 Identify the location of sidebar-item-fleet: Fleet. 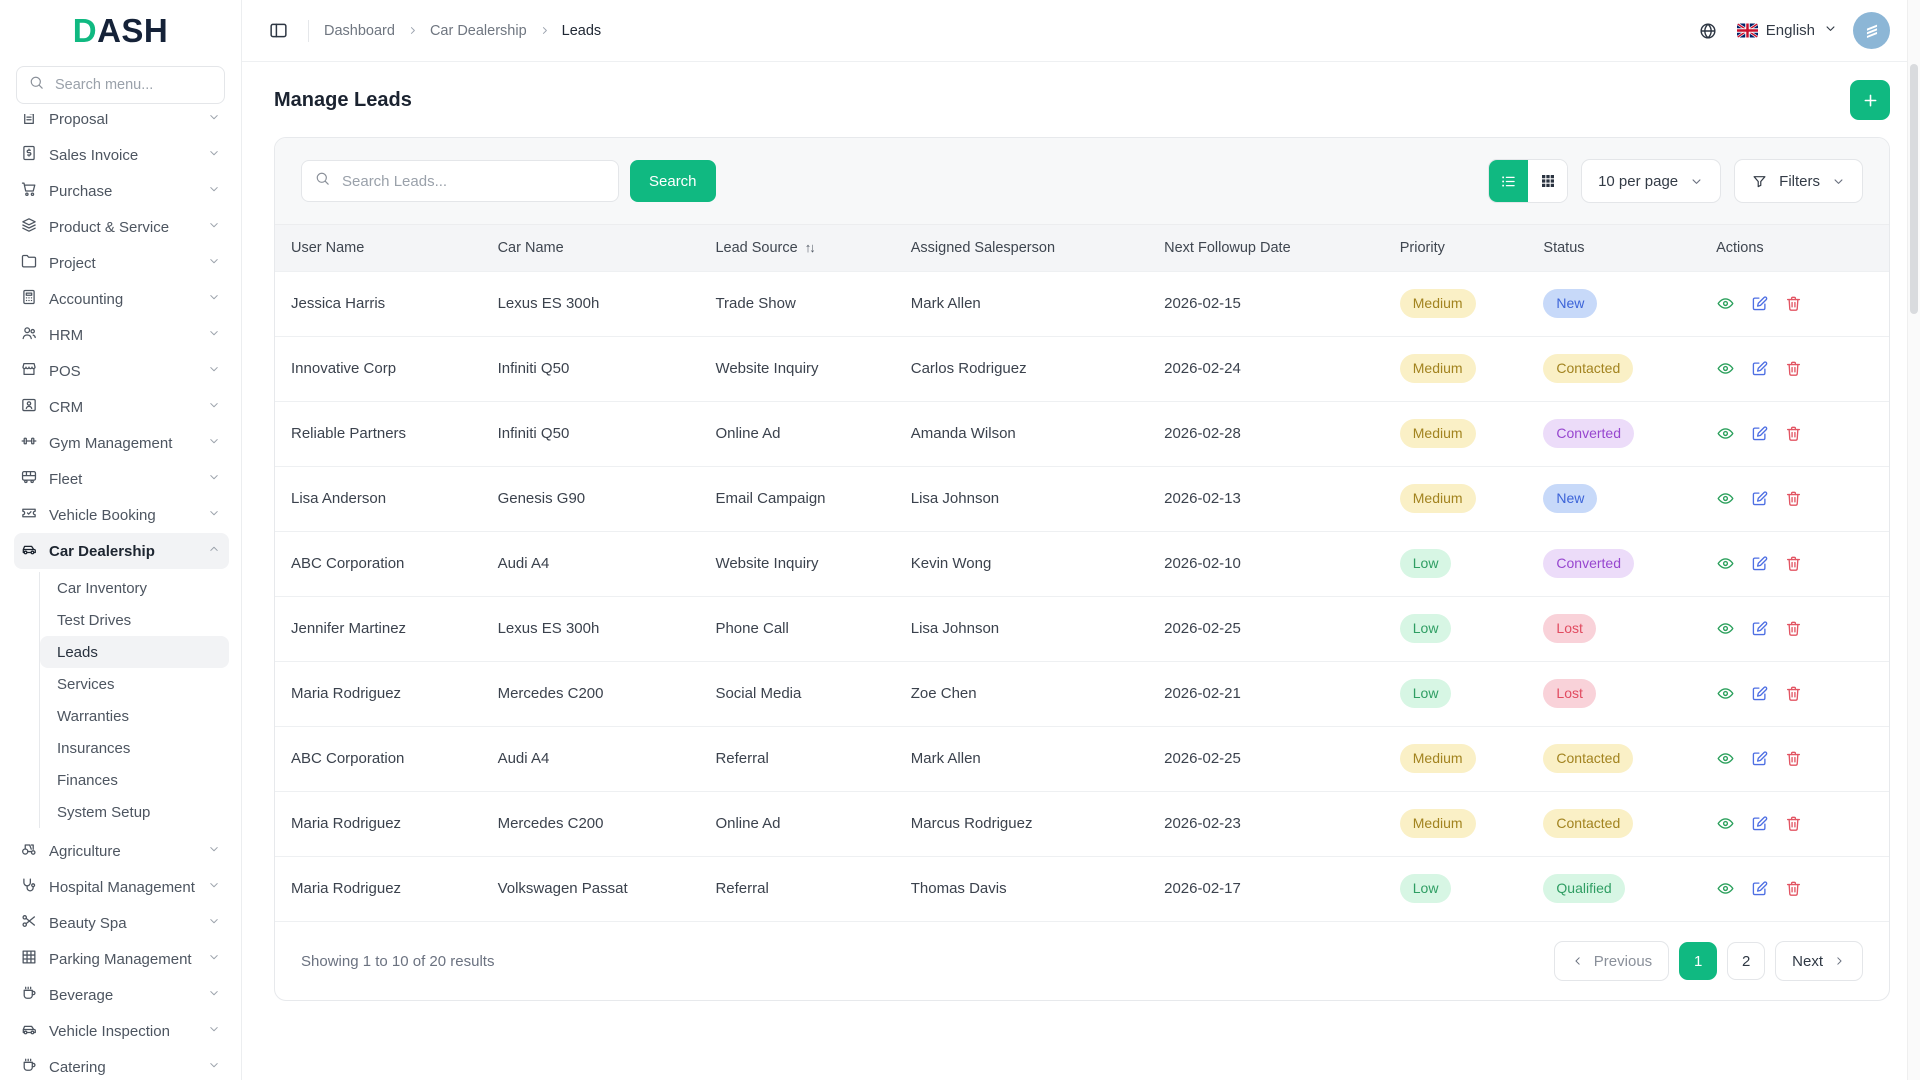
(121, 479).